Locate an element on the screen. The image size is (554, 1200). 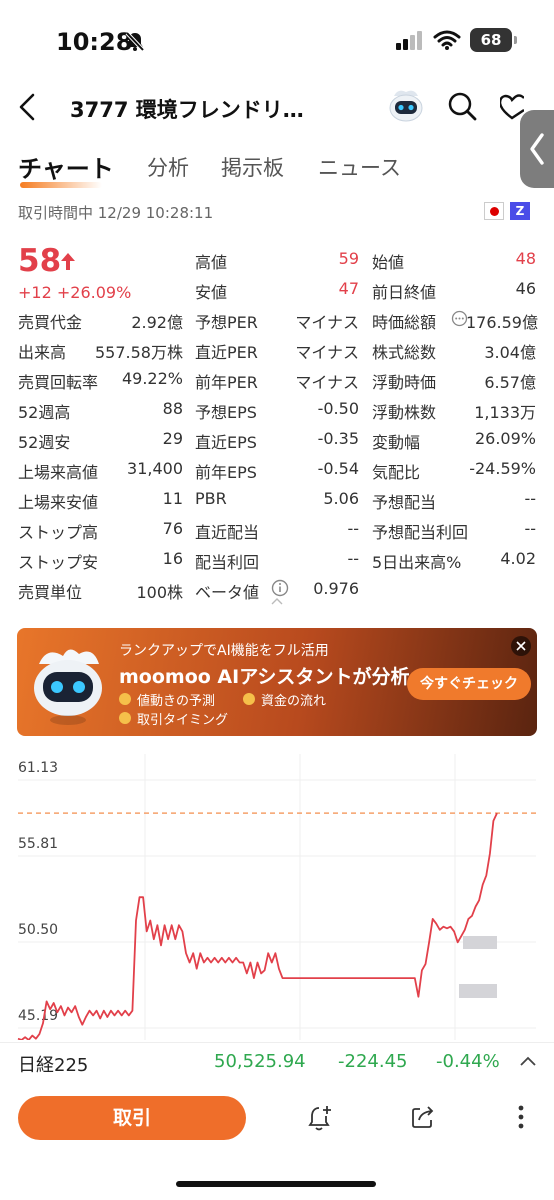
banner-title: moomoo AIアシスタントが分析 is located at coordinates (264, 677).